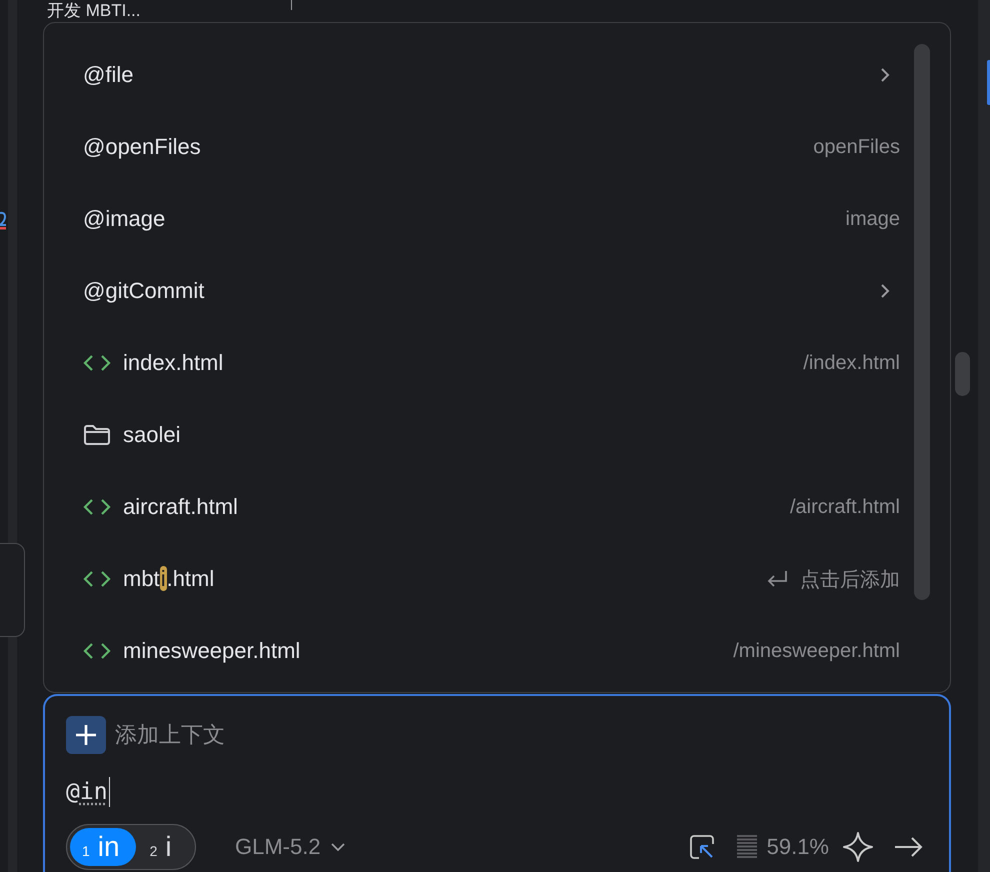 The height and width of the screenshot is (872, 990). What do you see at coordinates (173, 363) in the screenshot?
I see `file-name: index.html` at bounding box center [173, 363].